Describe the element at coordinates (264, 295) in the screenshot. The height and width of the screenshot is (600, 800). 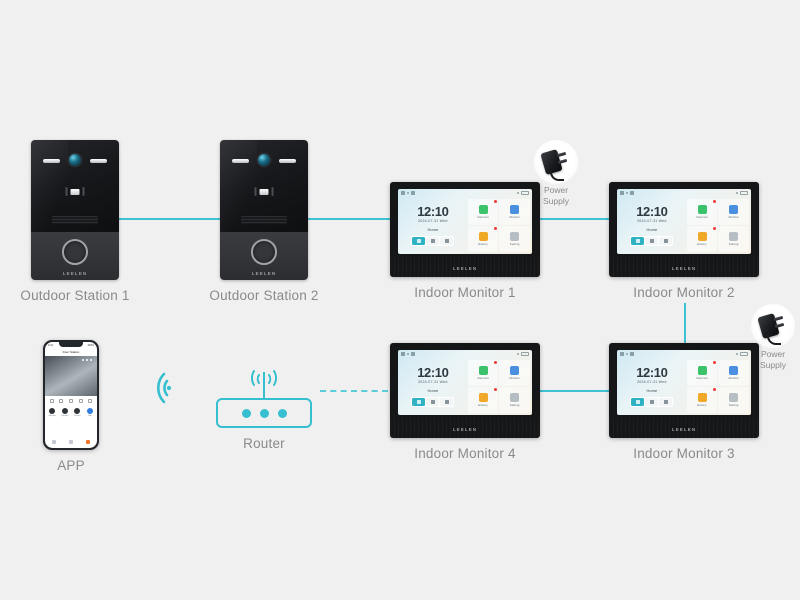
I see `outdoor-station-2-label: Outdoor Station 2` at that location.